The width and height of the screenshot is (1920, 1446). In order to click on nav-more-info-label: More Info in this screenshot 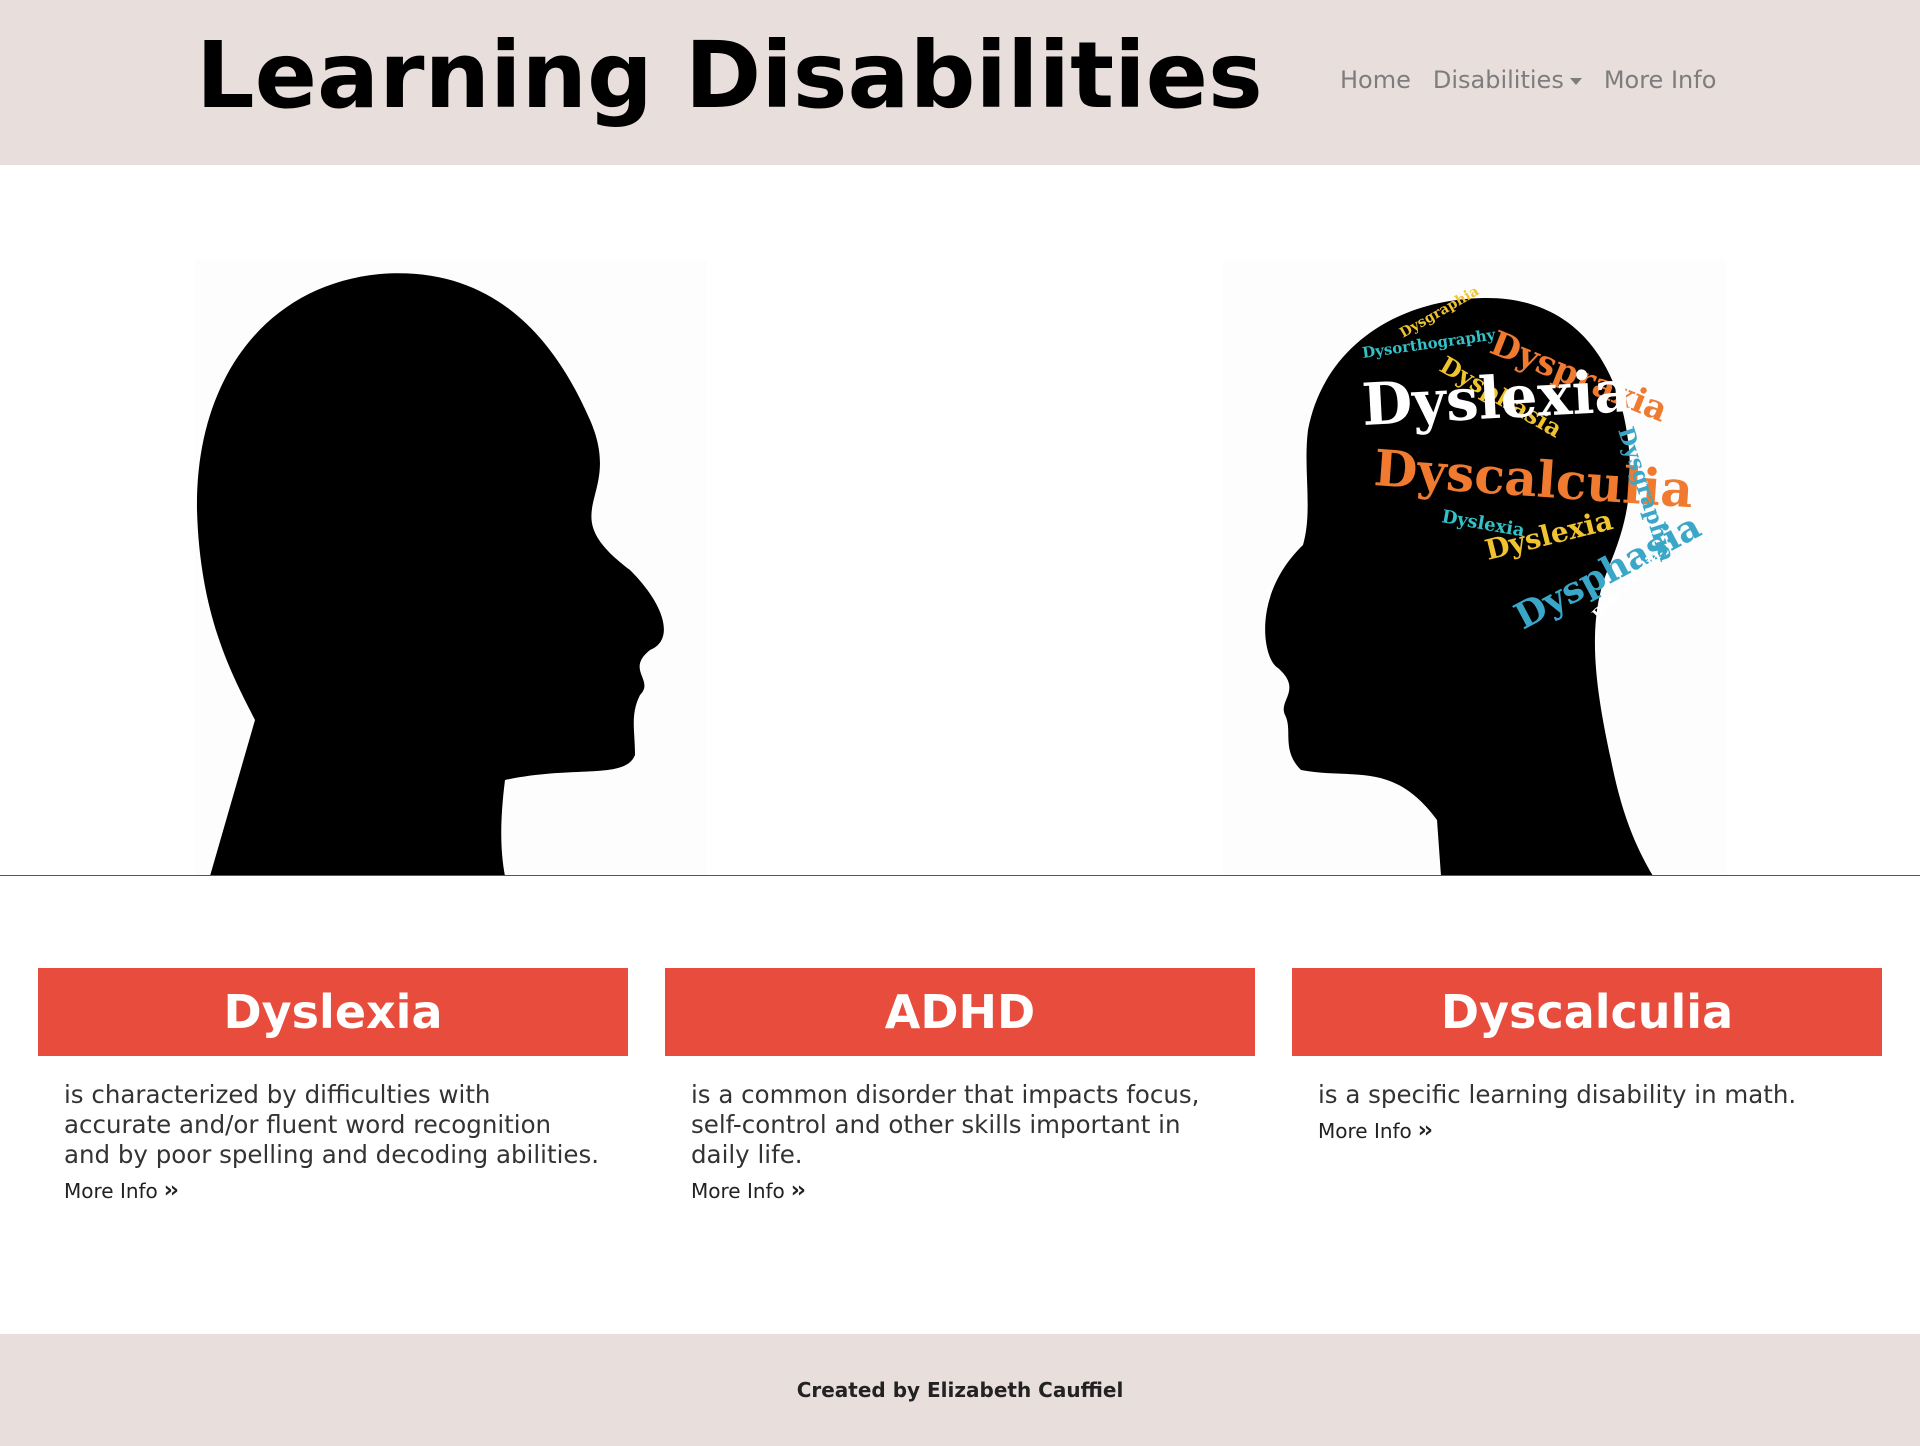, I will do `click(1660, 80)`.